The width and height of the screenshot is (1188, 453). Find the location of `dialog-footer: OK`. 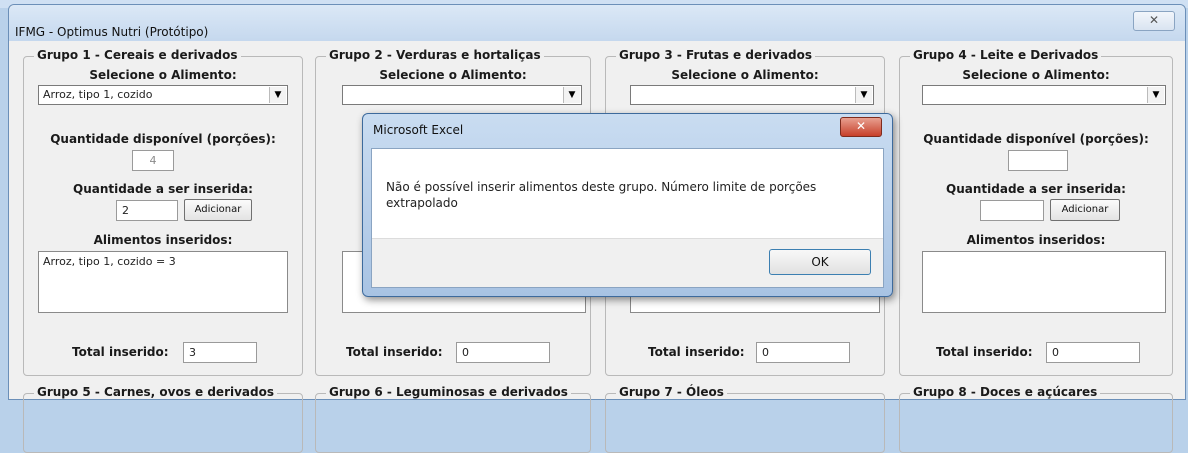

dialog-footer: OK is located at coordinates (627, 262).